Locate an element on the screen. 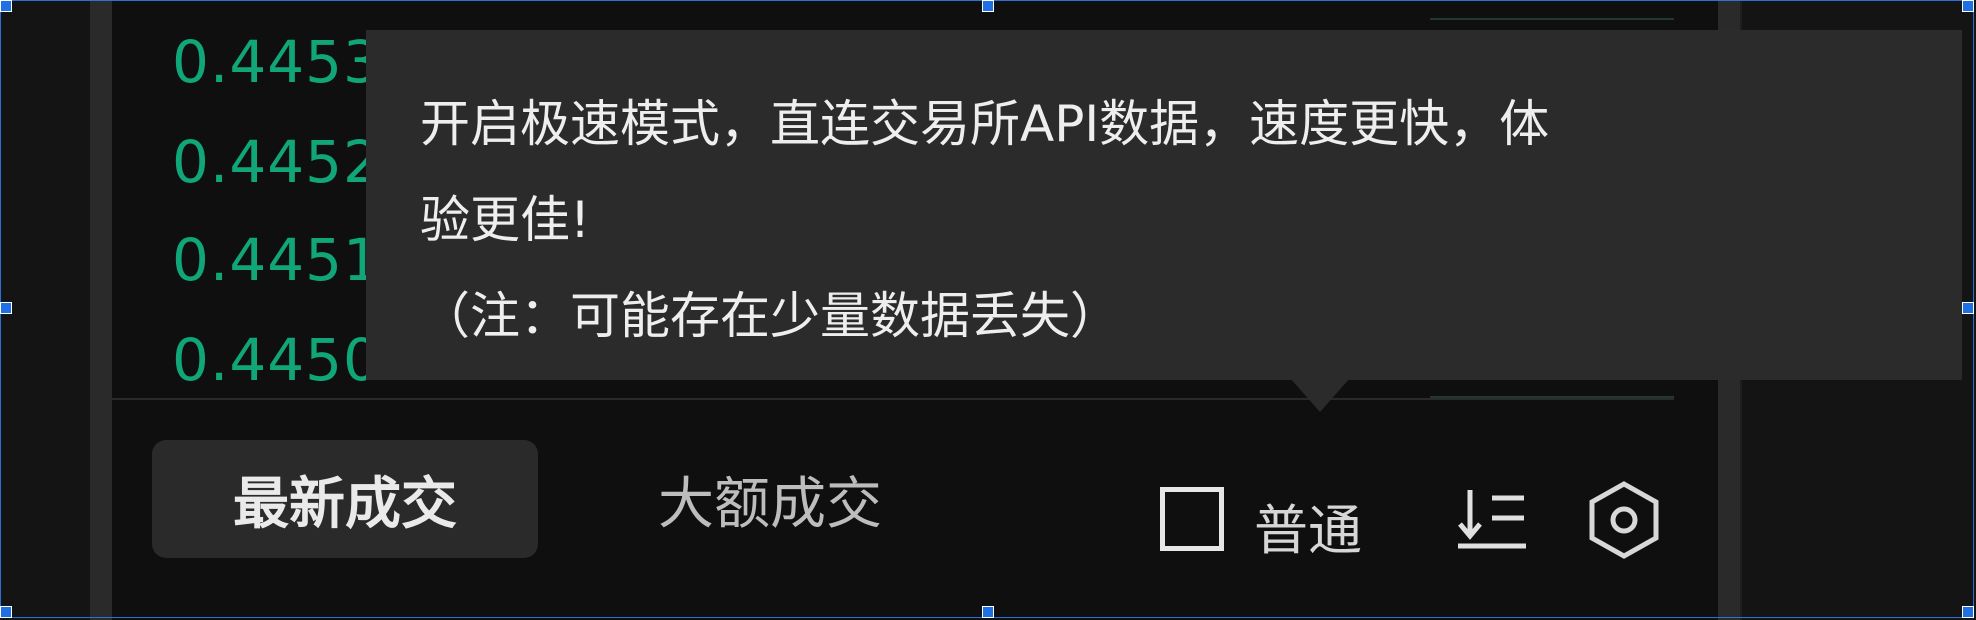 The width and height of the screenshot is (1976, 620). tab-label: 大额成交 is located at coordinates (770, 504).